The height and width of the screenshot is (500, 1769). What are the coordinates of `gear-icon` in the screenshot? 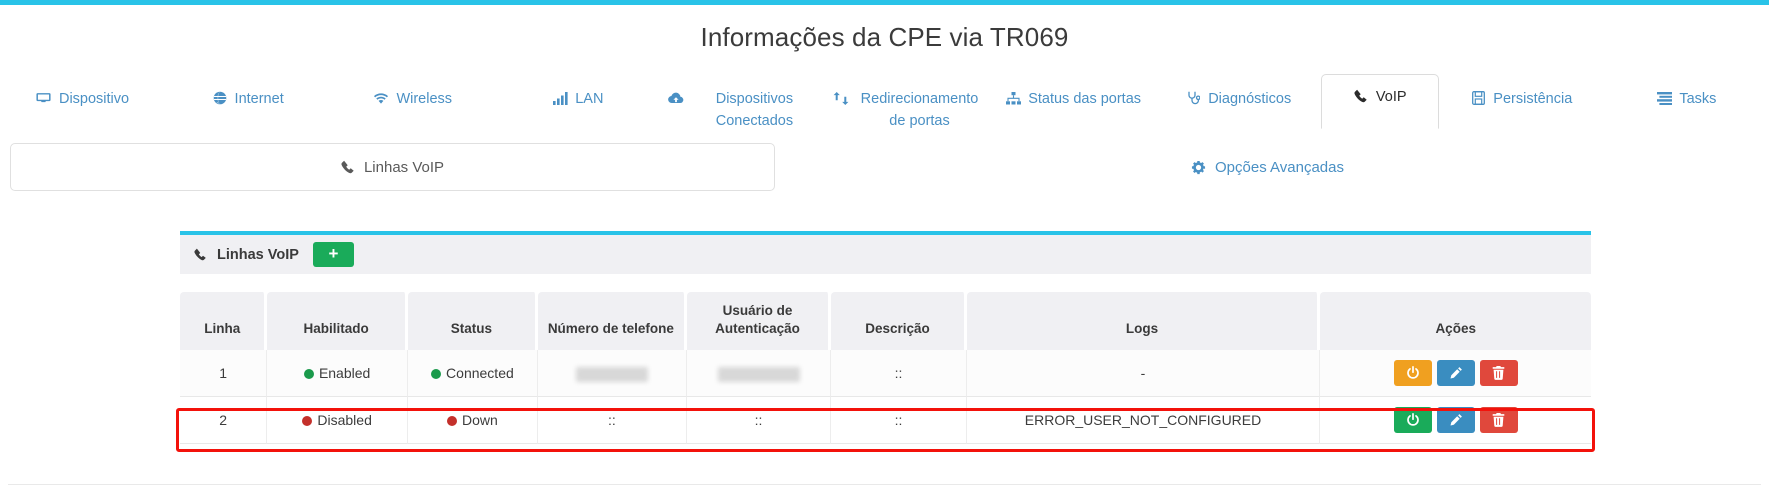 It's located at (1198, 167).